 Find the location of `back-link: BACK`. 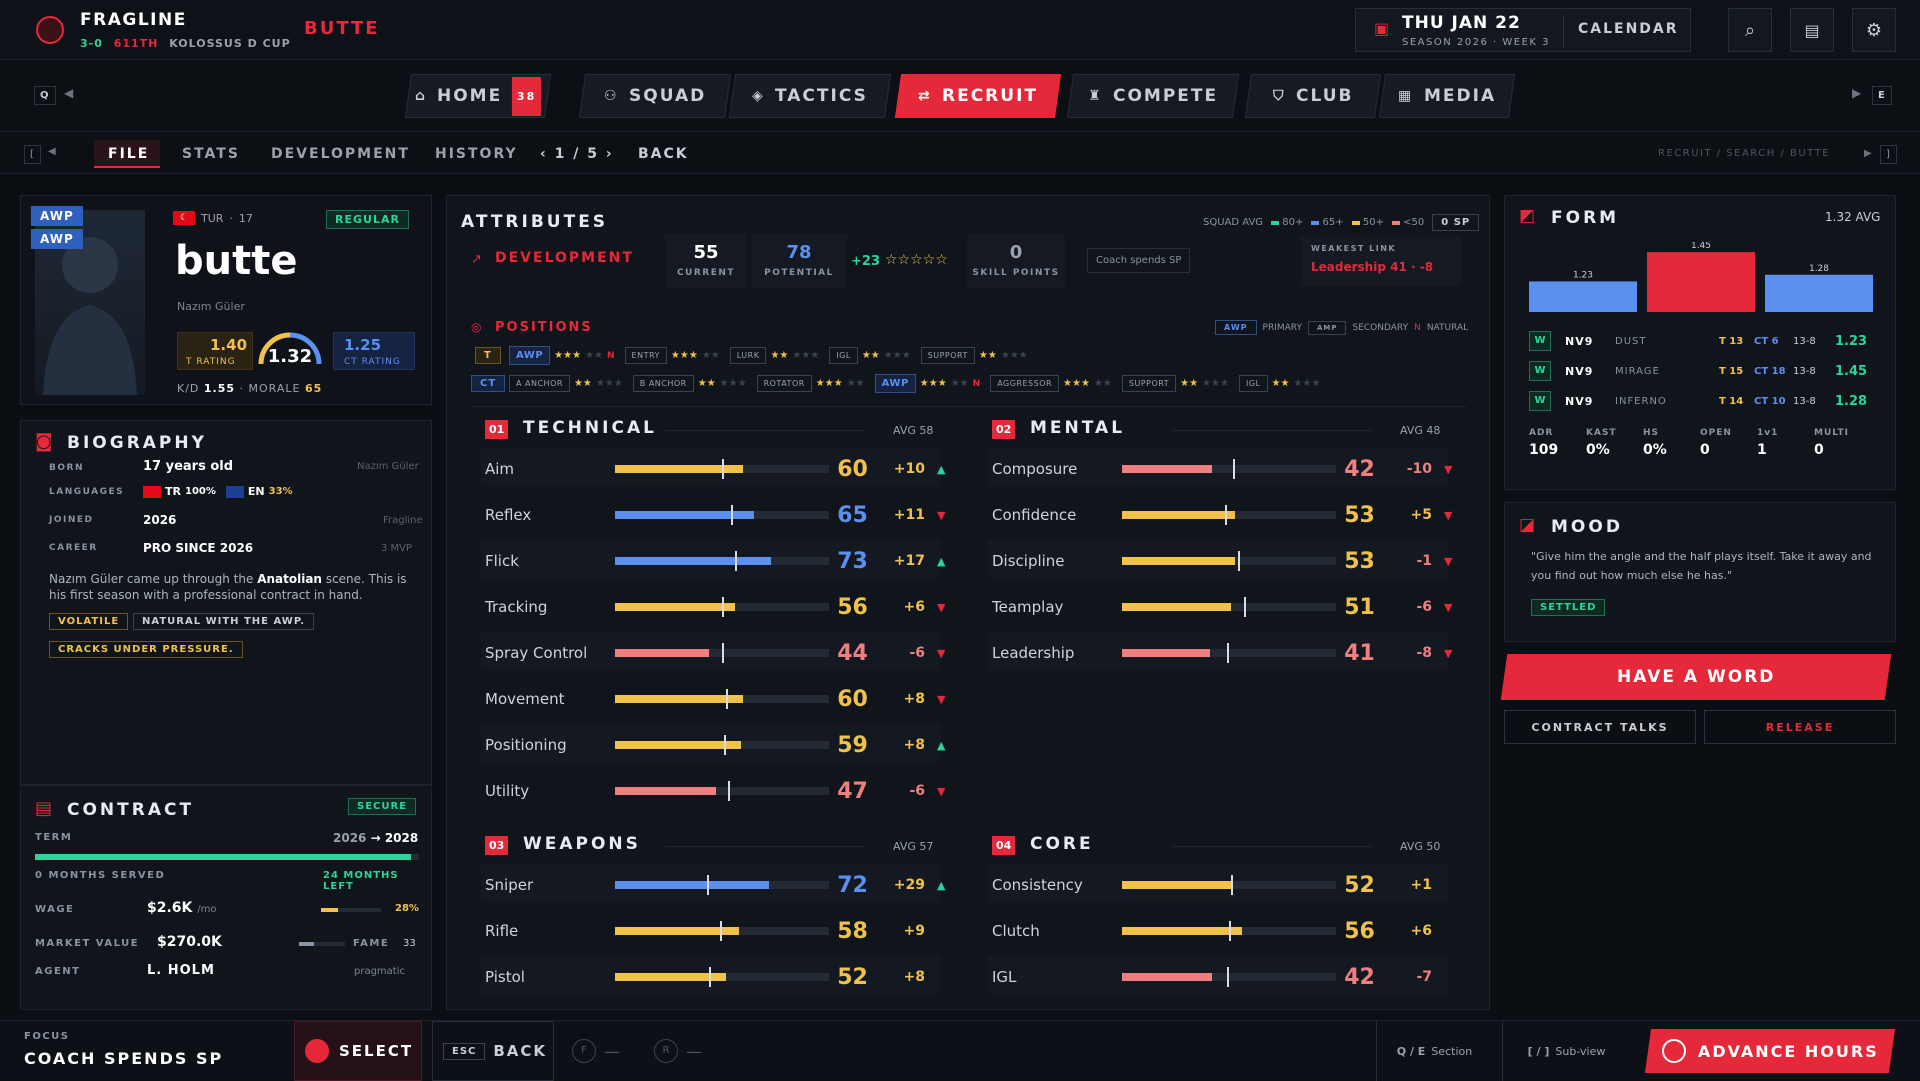

back-link: BACK is located at coordinates (663, 154).